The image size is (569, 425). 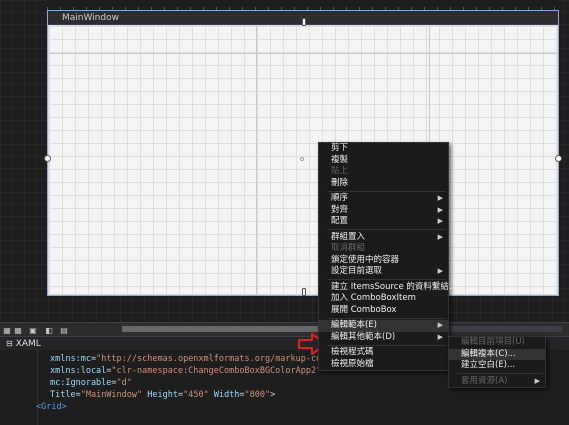 What do you see at coordinates (352, 363) in the screenshot?
I see `menu-item-label: 檢視原始檔` at bounding box center [352, 363].